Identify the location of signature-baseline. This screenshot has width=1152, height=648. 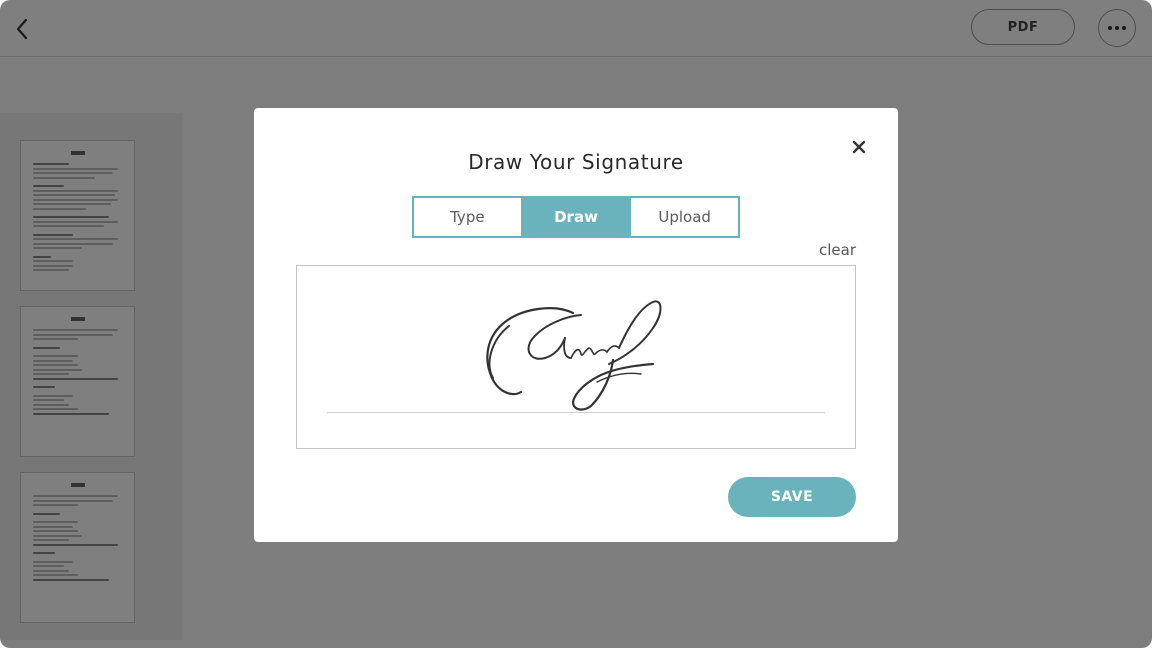
(576, 412).